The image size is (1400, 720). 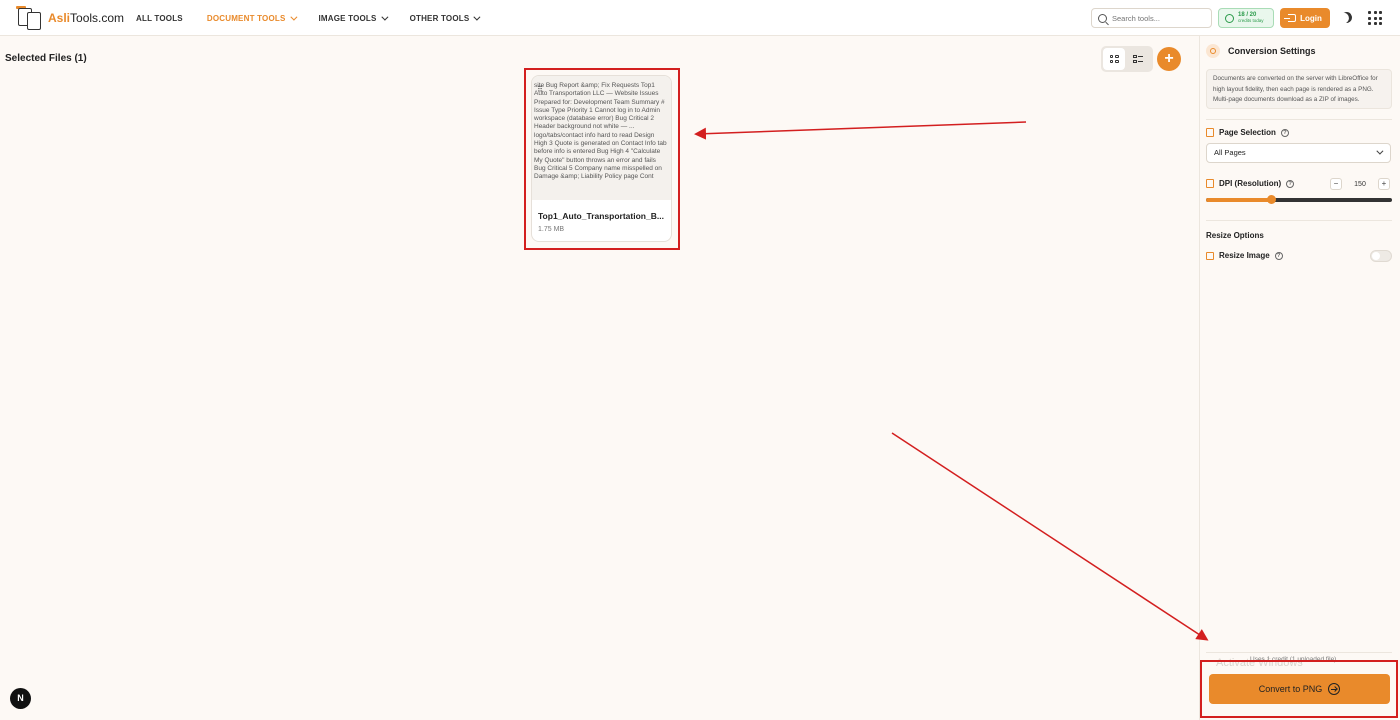 I want to click on dpi-label-text: DPI (Resolution), so click(x=1250, y=183).